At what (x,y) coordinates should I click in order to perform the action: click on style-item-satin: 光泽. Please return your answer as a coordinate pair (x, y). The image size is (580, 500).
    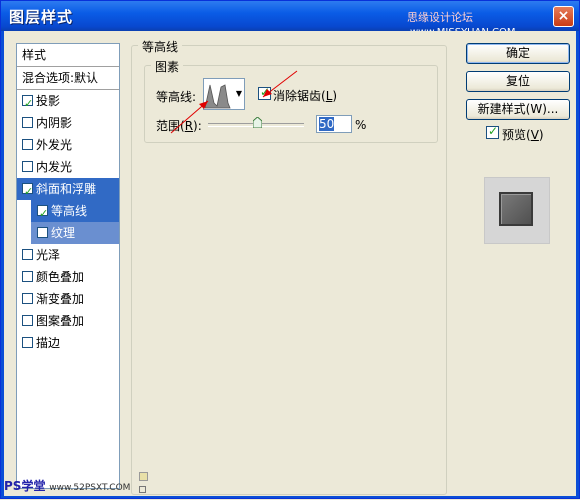
    Looking at the image, I should click on (68, 255).